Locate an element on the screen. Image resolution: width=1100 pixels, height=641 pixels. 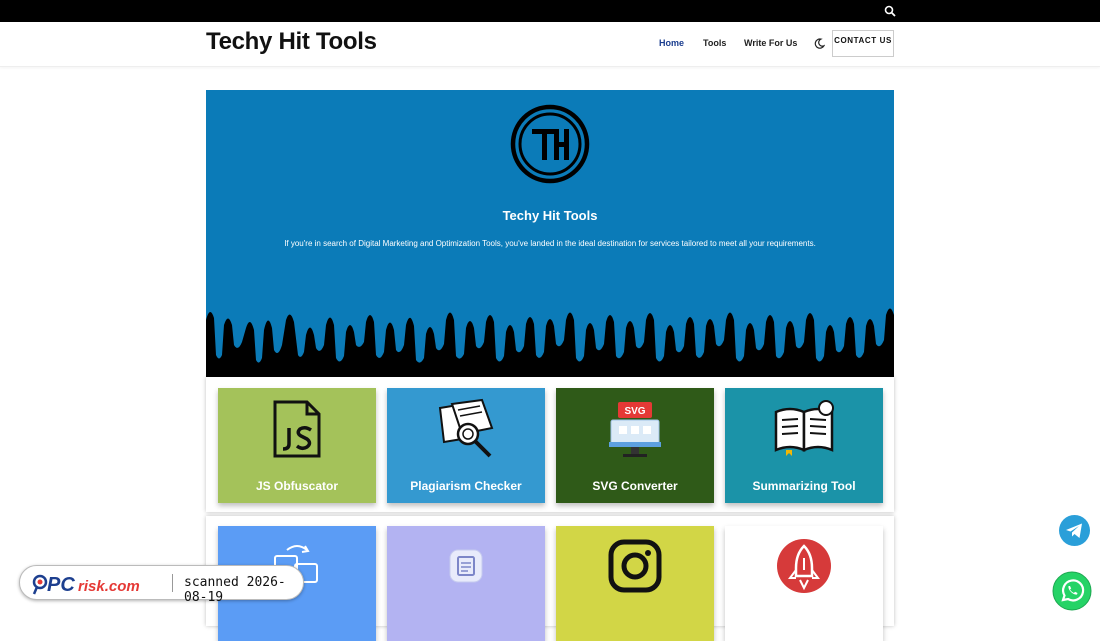
tool-card-document-tool is located at coordinates (466, 583).